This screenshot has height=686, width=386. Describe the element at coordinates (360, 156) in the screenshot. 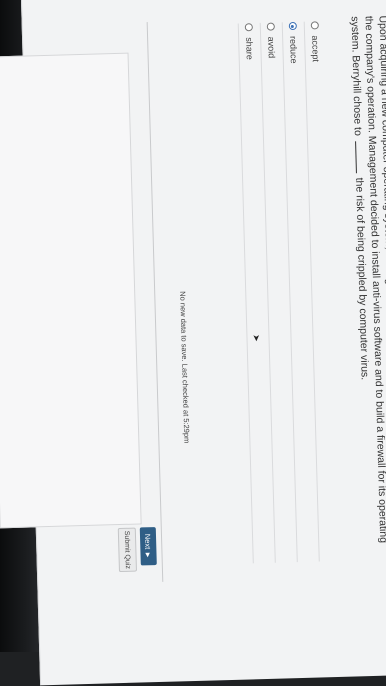

I see `answer-blank` at that location.